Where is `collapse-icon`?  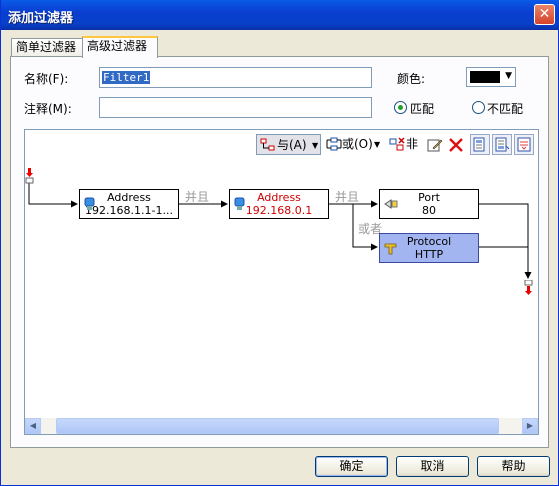
collapse-icon is located at coordinates (524, 144).